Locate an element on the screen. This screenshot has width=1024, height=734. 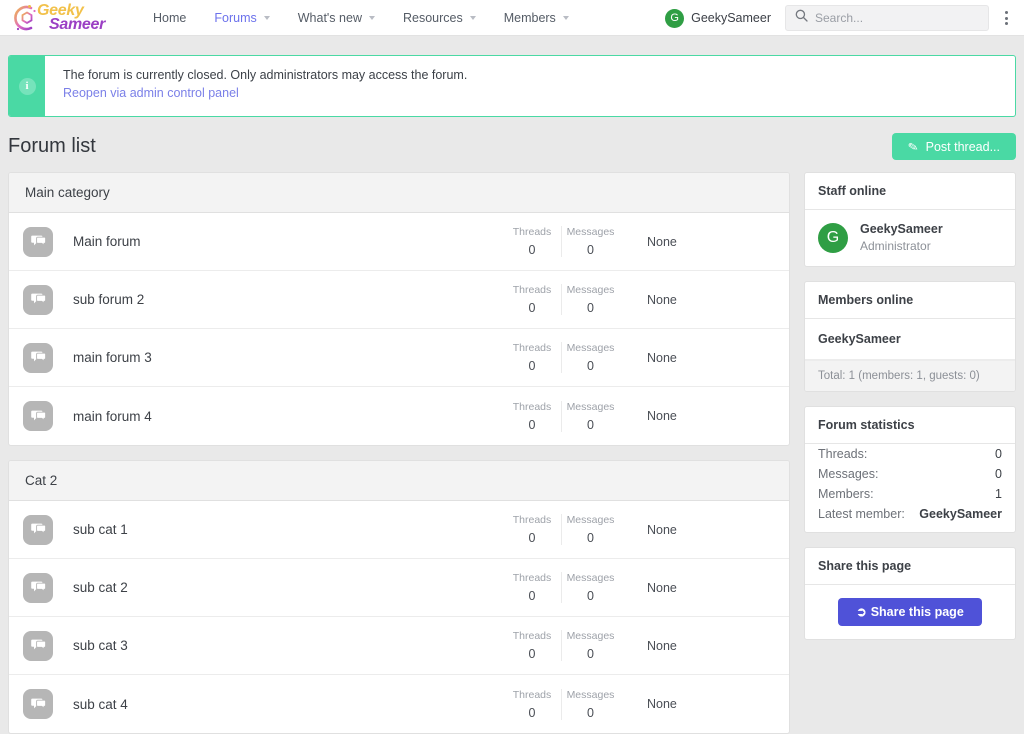
members-online-total: Total: 1 (members: 1, guests: 0) is located at coordinates (910, 375).